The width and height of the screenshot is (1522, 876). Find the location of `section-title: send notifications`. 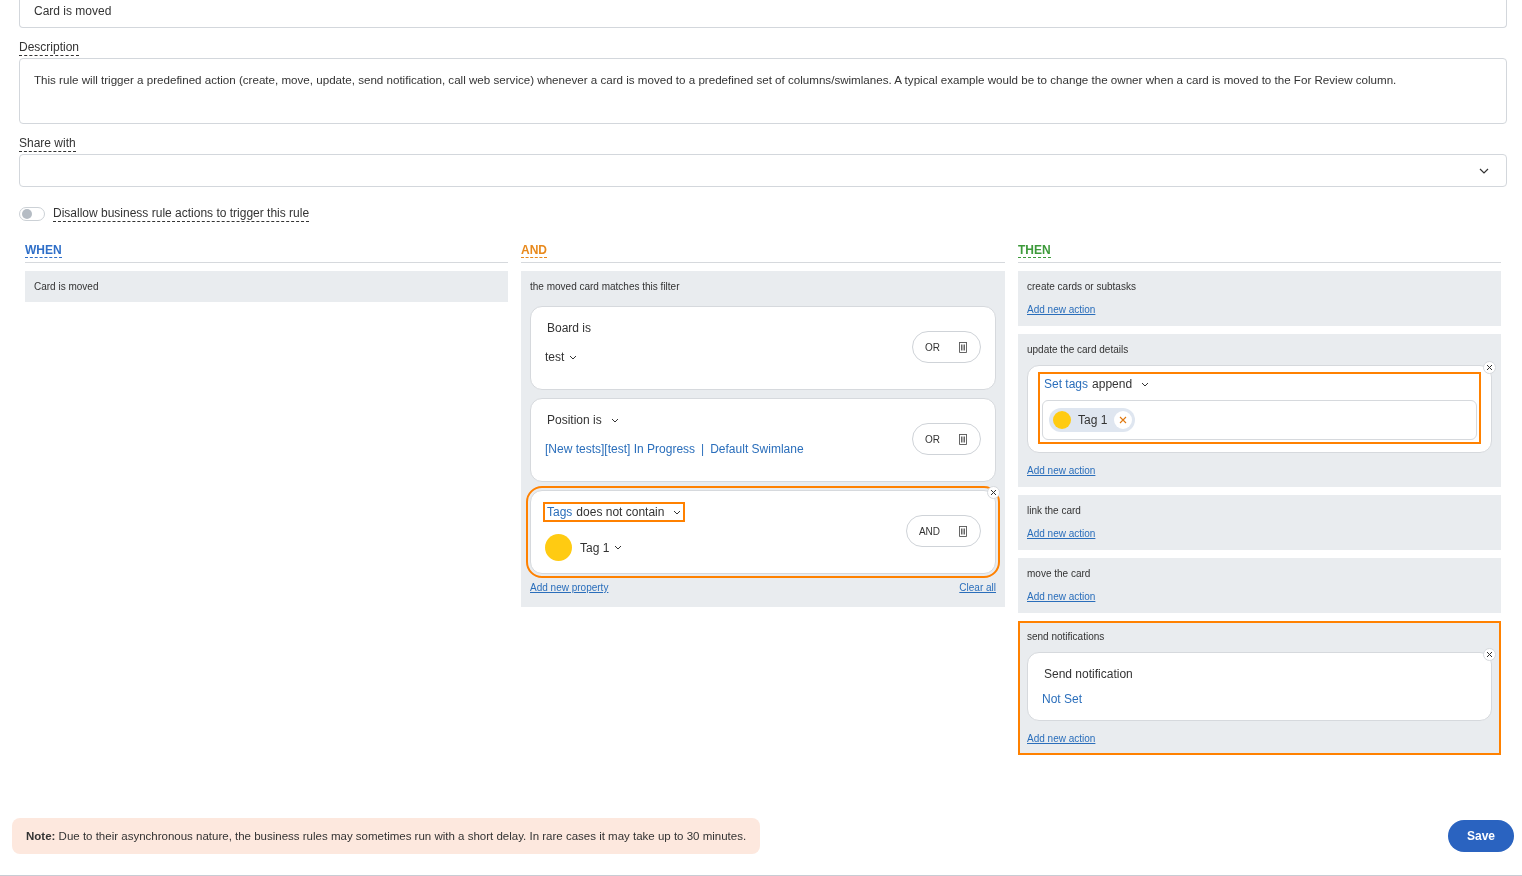

section-title: send notifications is located at coordinates (1066, 636).